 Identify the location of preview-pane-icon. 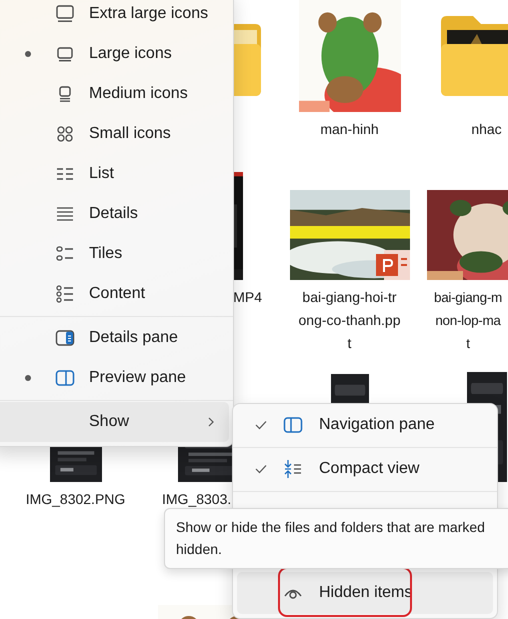
(65, 378).